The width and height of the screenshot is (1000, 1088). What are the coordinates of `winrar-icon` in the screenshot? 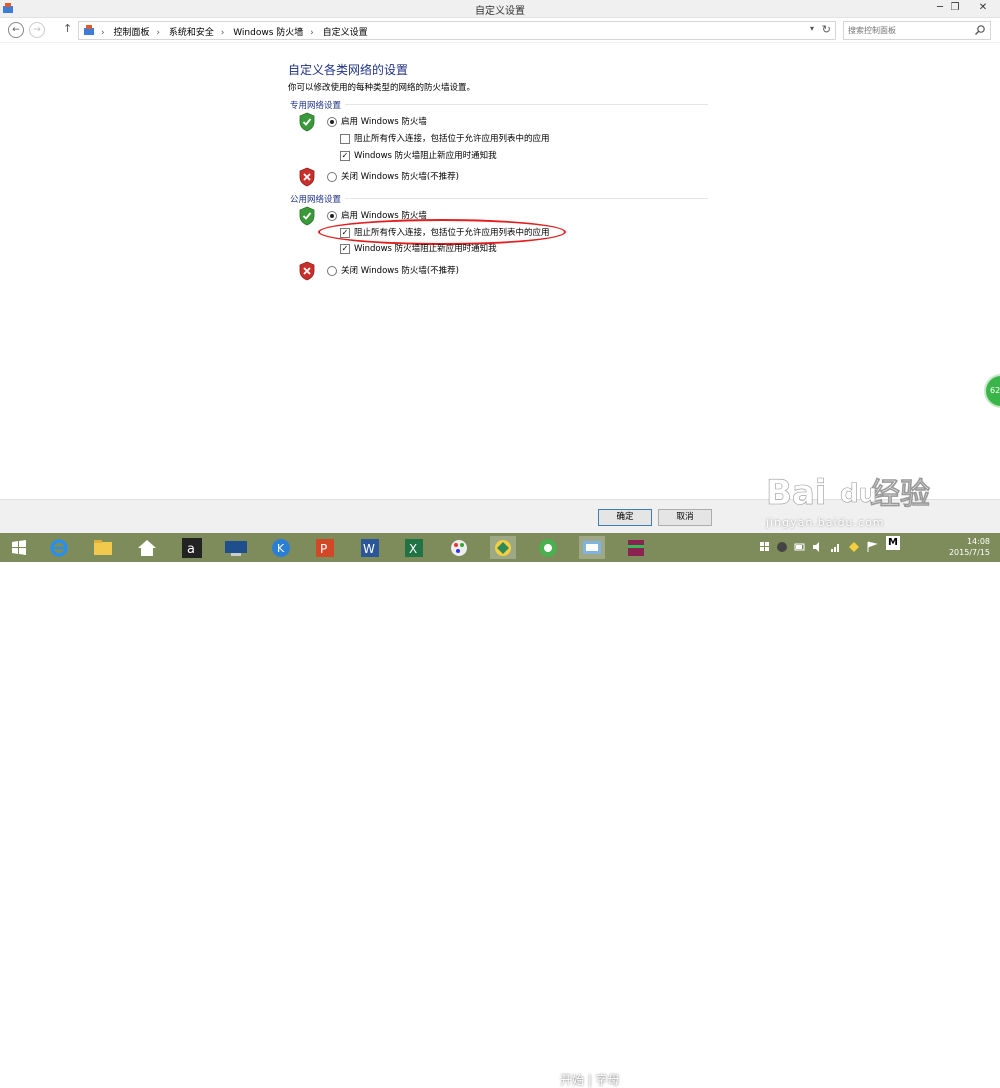 It's located at (636, 547).